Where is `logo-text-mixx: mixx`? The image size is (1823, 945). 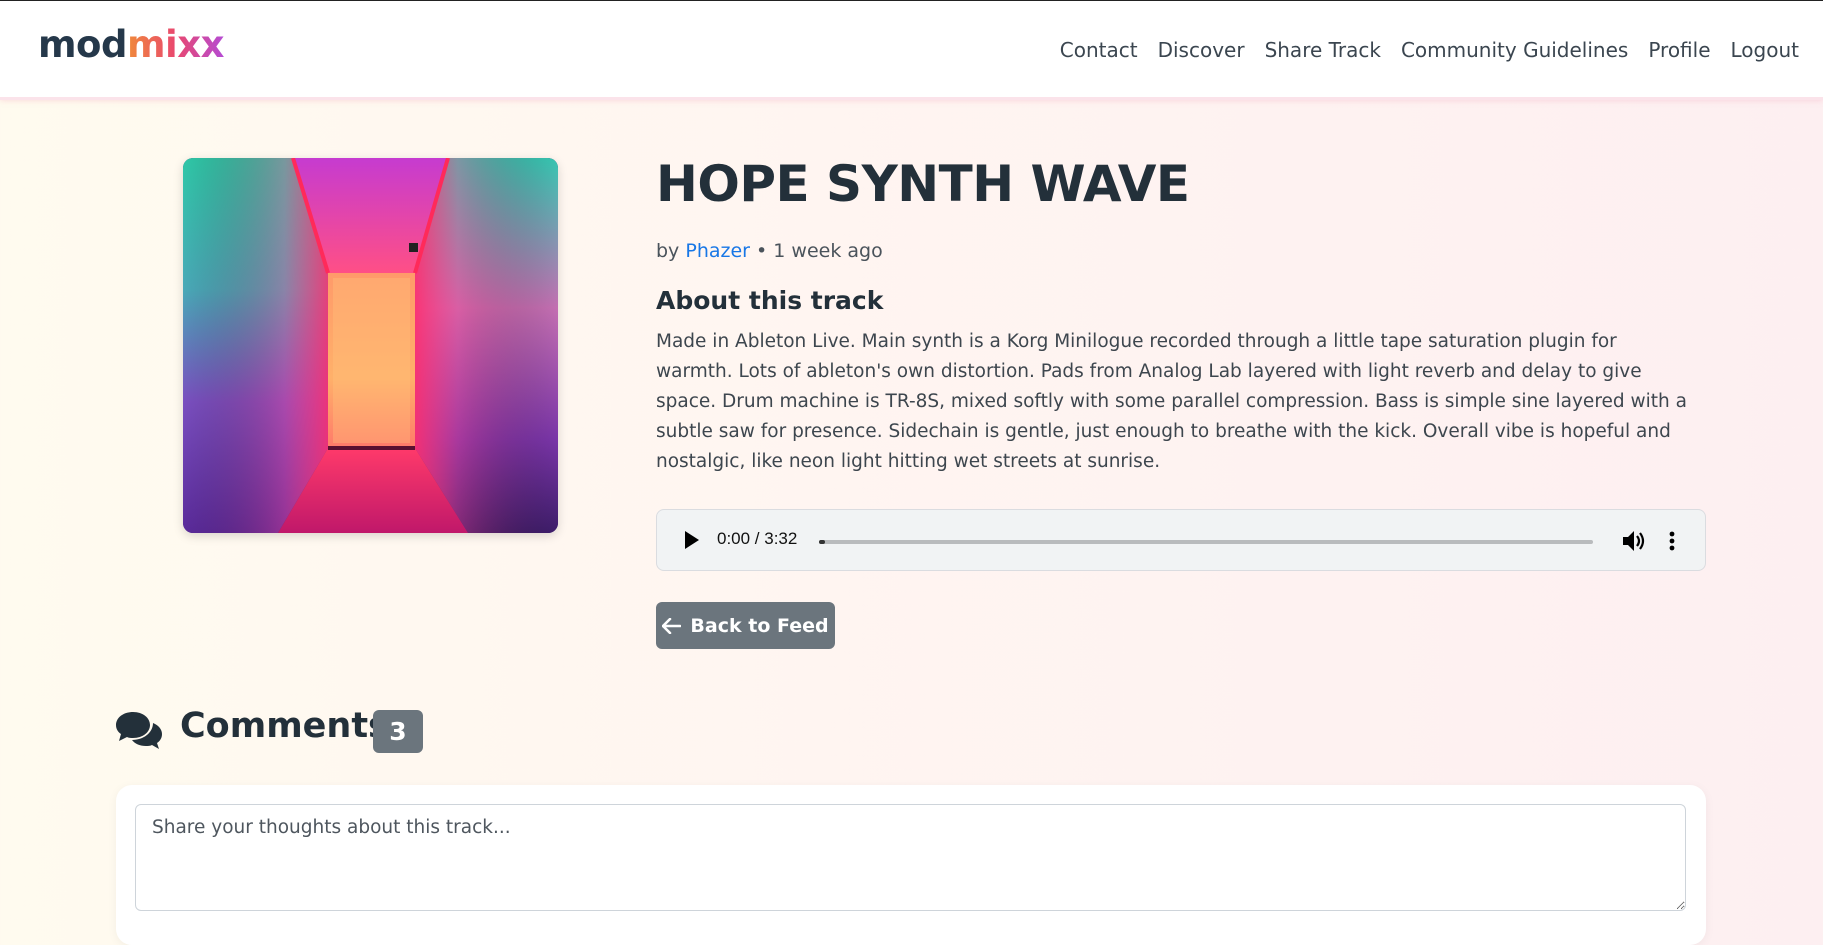 logo-text-mixx: mixx is located at coordinates (175, 44).